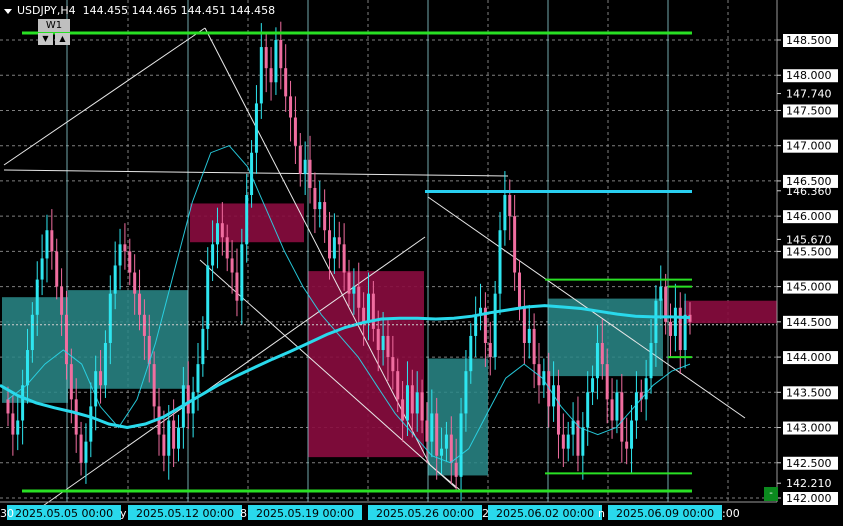  I want to click on price-label: 146.000, so click(809, 216).